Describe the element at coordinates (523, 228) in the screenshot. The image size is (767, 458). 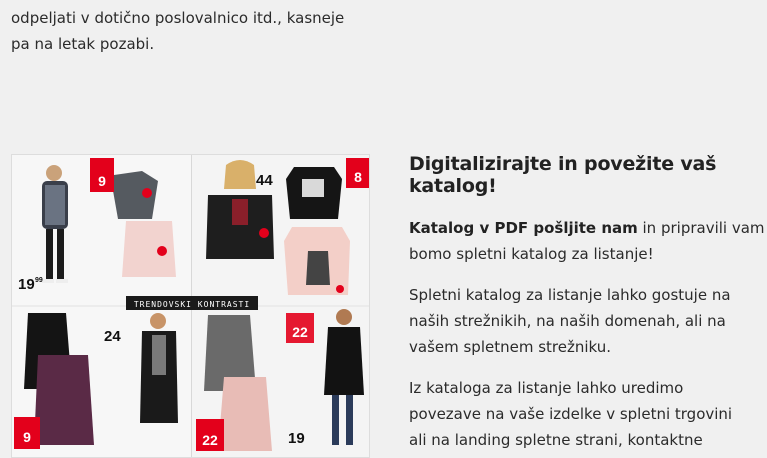
I see `paragraph-pdf-bold: Katalog v PDF pošljite nam` at that location.